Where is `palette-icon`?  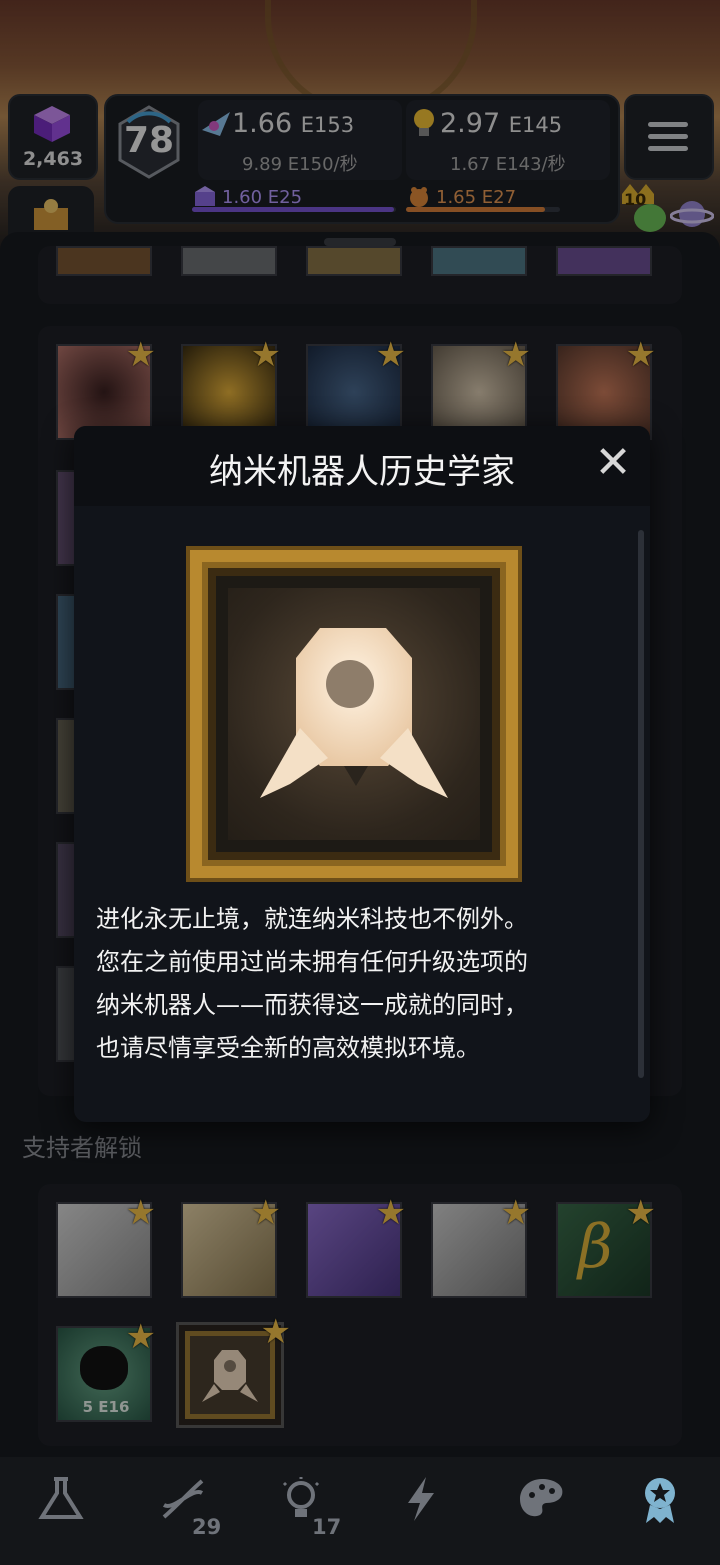 palette-icon is located at coordinates (541, 1498).